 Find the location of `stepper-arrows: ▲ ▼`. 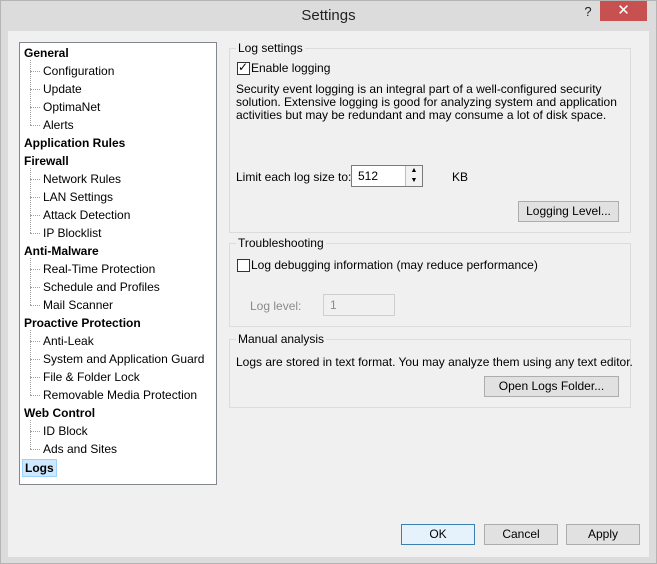

stepper-arrows: ▲ ▼ is located at coordinates (413, 176).